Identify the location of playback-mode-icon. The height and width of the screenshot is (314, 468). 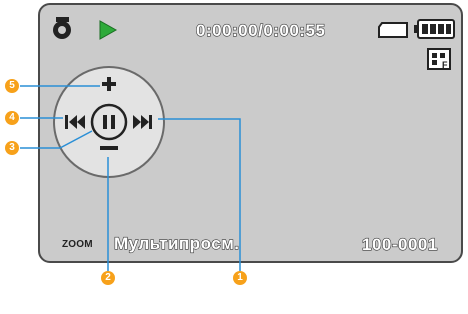
(62, 28).